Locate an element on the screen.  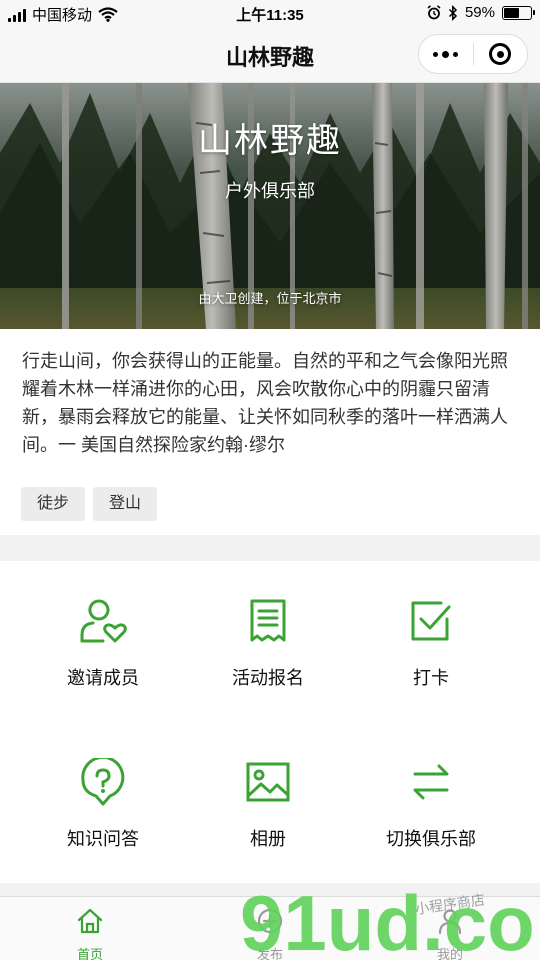
grid-item-qa: 知识问答 is located at coordinates (103, 802).